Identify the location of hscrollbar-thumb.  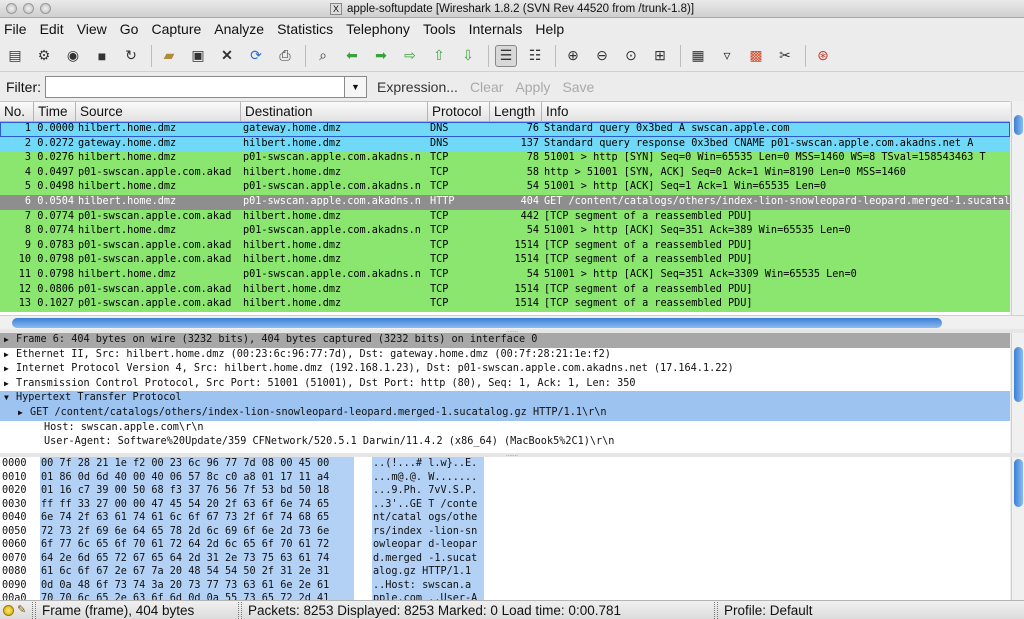
(477, 323).